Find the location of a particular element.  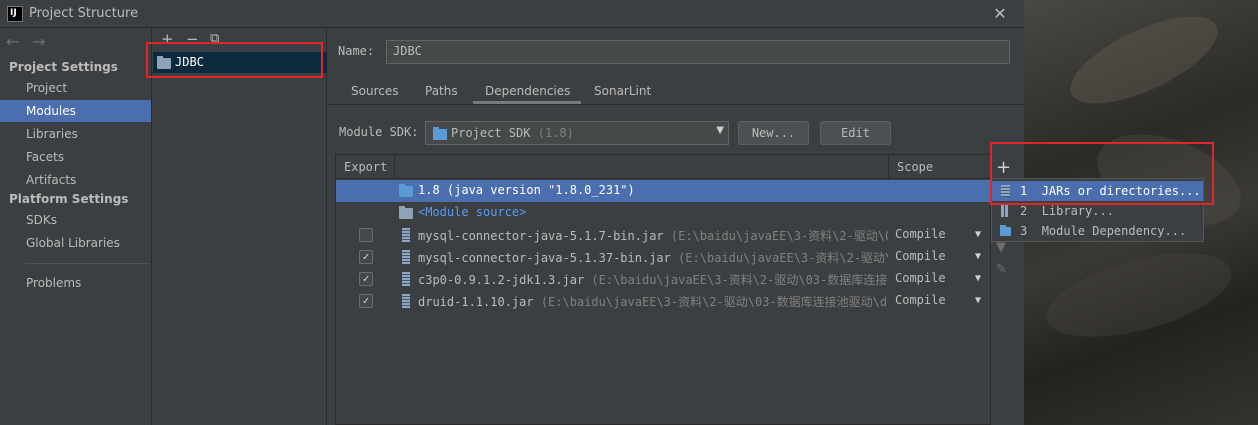

table-header: Export Scope is located at coordinates (663, 167).